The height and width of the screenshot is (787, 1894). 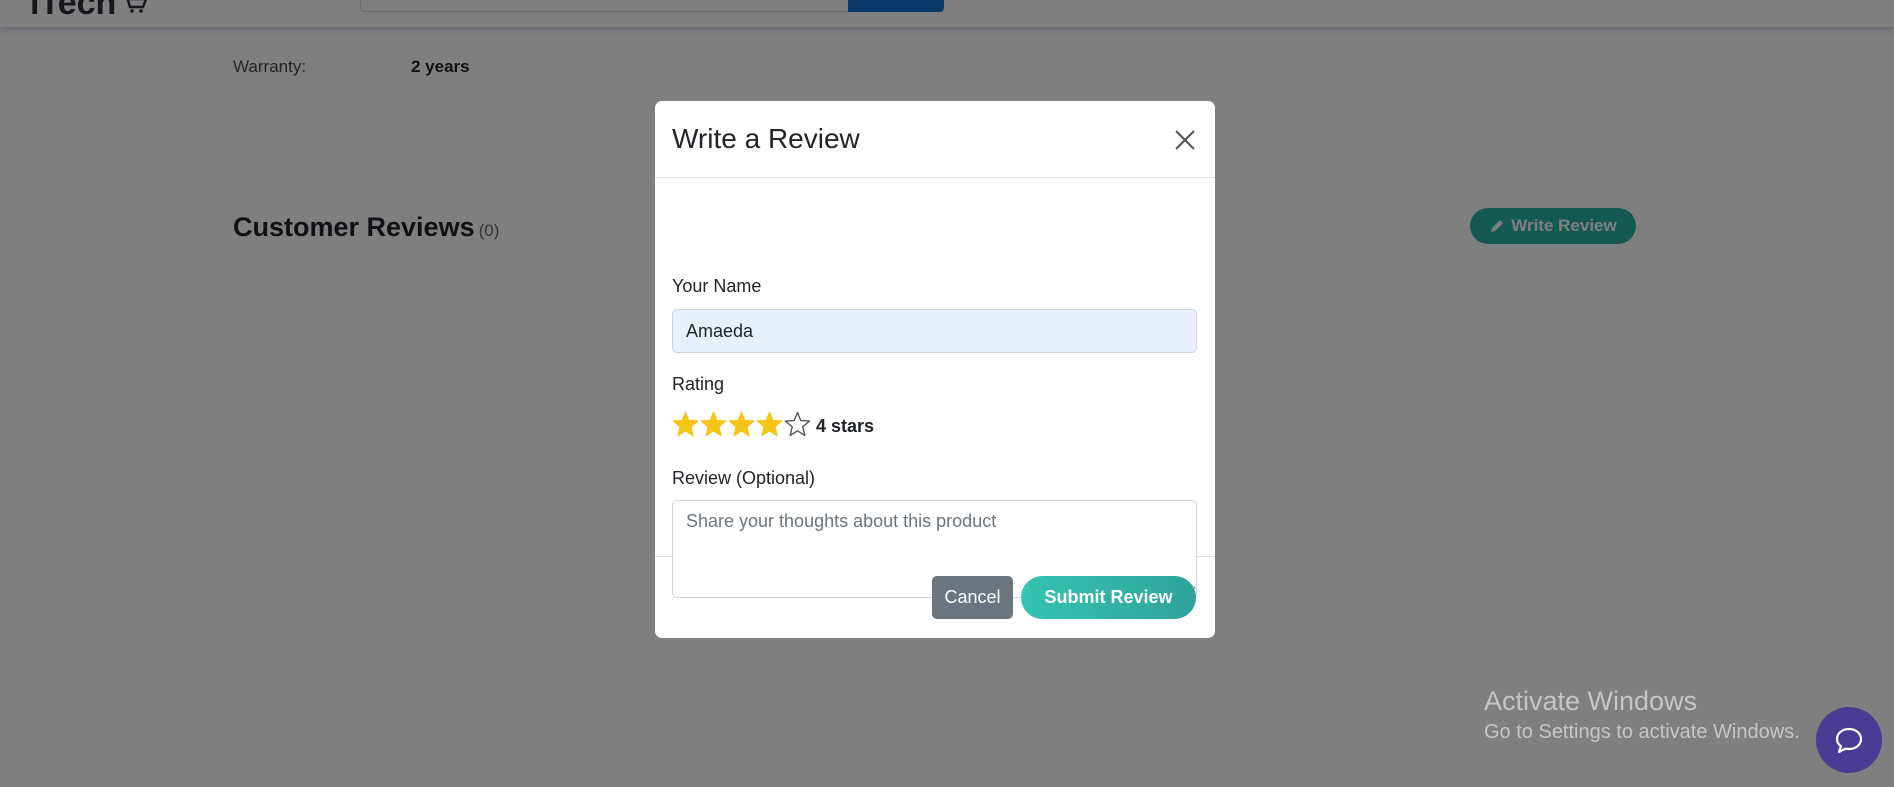 What do you see at coordinates (717, 286) in the screenshot?
I see `name-label: Your Name` at bounding box center [717, 286].